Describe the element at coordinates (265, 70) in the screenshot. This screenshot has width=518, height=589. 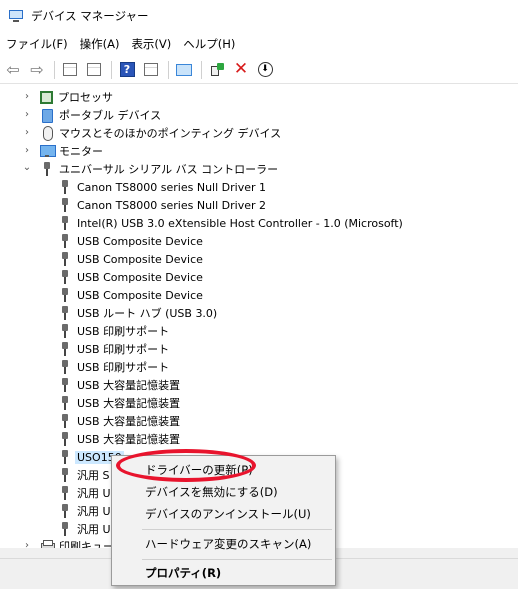
I see `update-driver-icon: ⬇` at that location.